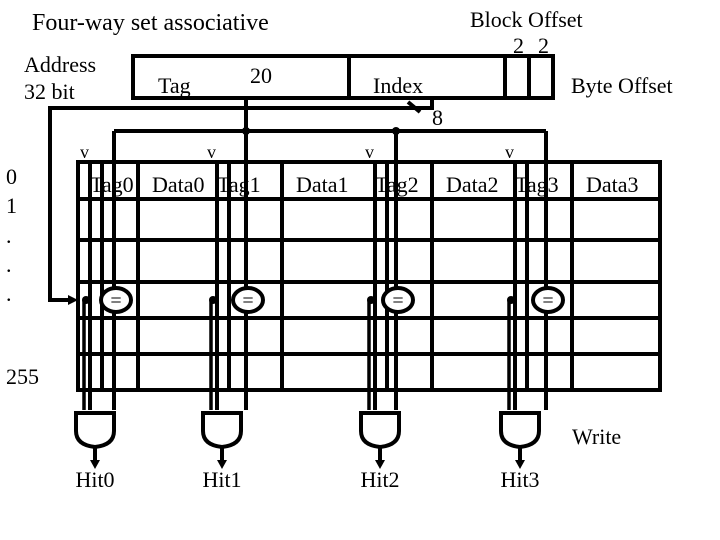 The height and width of the screenshot is (540, 720). What do you see at coordinates (275, 311) in the screenshot?
I see `way-1: = vTag1 Data1 Hit1` at bounding box center [275, 311].